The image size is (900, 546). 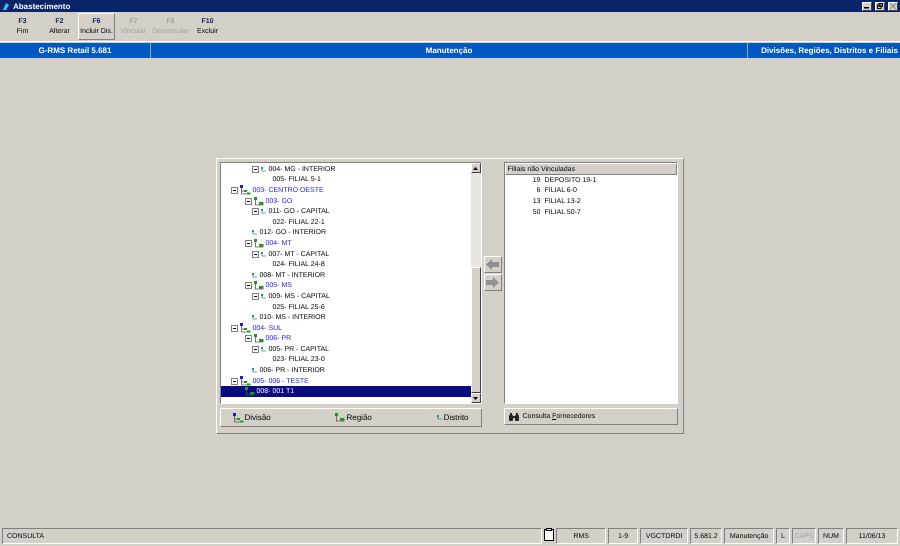 What do you see at coordinates (251, 417) in the screenshot?
I see `add-node-button: Divisão` at bounding box center [251, 417].